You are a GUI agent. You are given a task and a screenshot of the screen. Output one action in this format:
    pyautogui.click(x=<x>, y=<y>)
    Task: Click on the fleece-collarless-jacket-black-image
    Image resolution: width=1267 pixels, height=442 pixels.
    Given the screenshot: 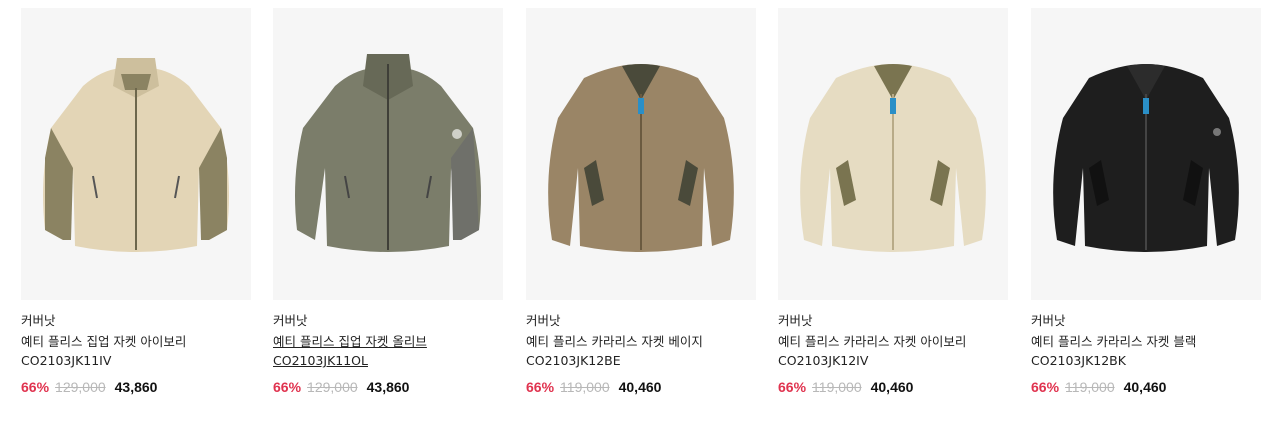 What is the action you would take?
    pyautogui.click(x=1146, y=158)
    